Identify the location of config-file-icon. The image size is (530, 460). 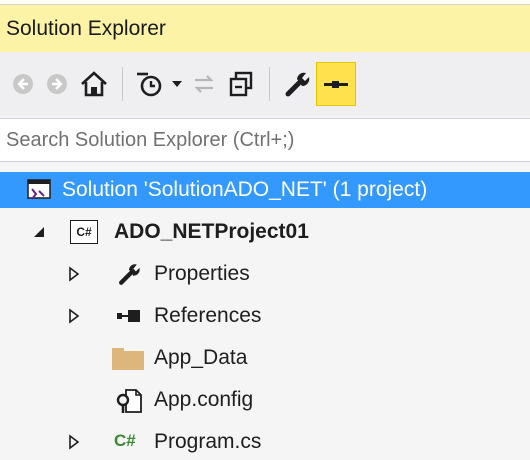
(130, 401).